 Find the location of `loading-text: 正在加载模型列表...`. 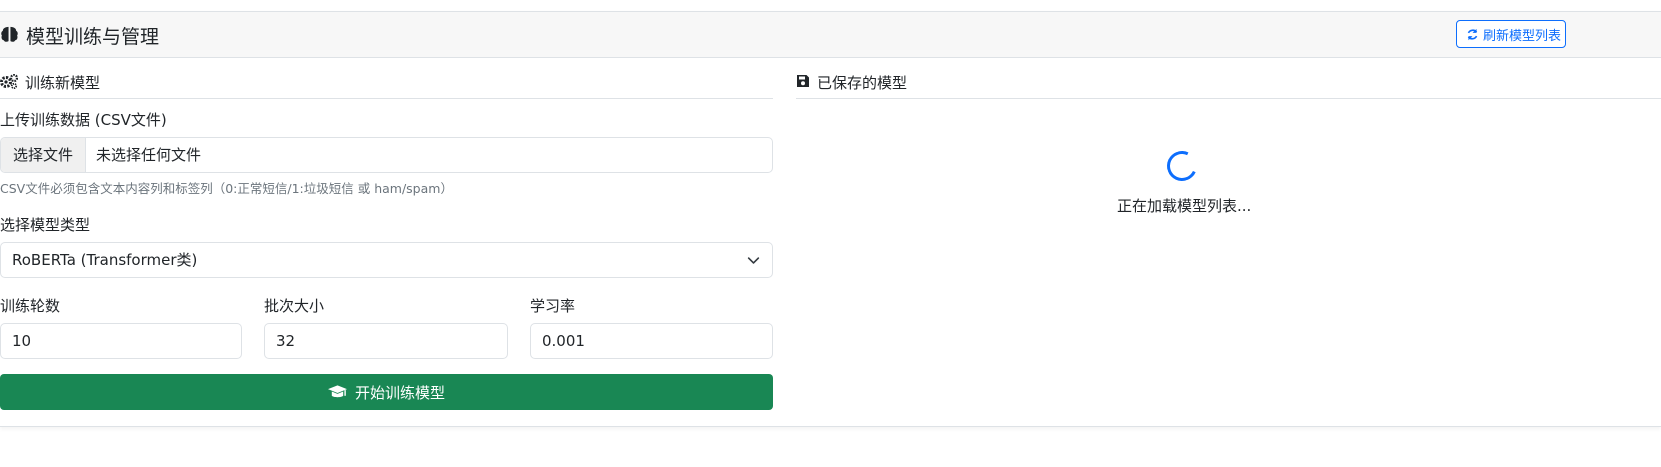

loading-text: 正在加载模型列表... is located at coordinates (1184, 206).